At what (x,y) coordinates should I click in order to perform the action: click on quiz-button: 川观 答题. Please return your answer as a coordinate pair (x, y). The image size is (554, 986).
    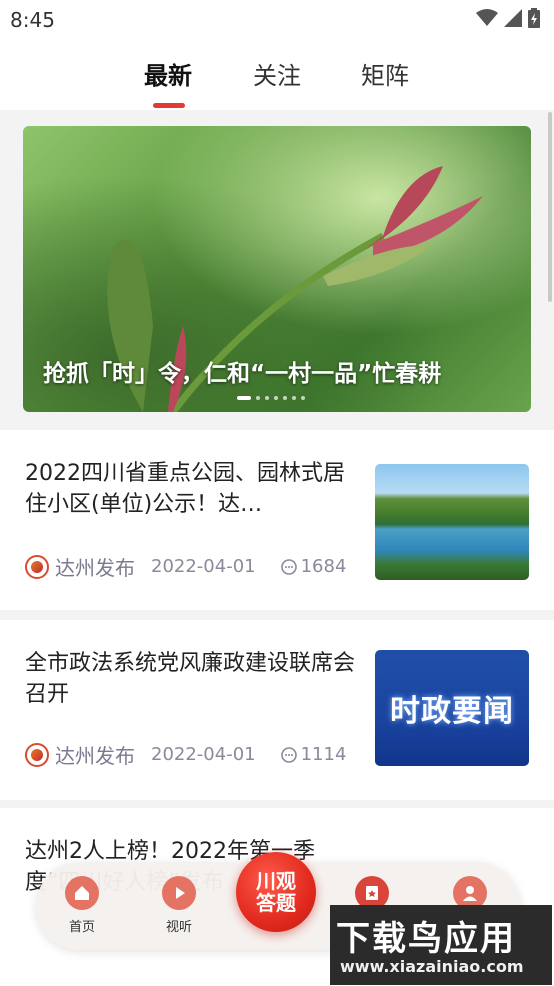
    Looking at the image, I should click on (276, 892).